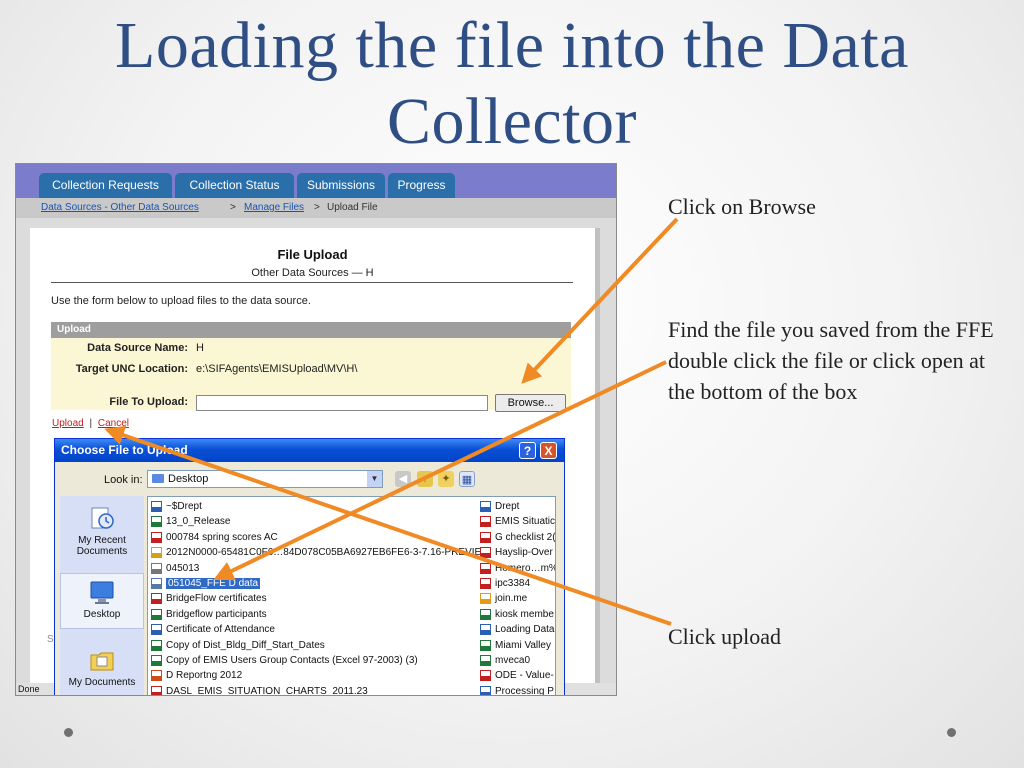  Describe the element at coordinates (68, 423) in the screenshot. I see `upload-link: Upload` at that location.